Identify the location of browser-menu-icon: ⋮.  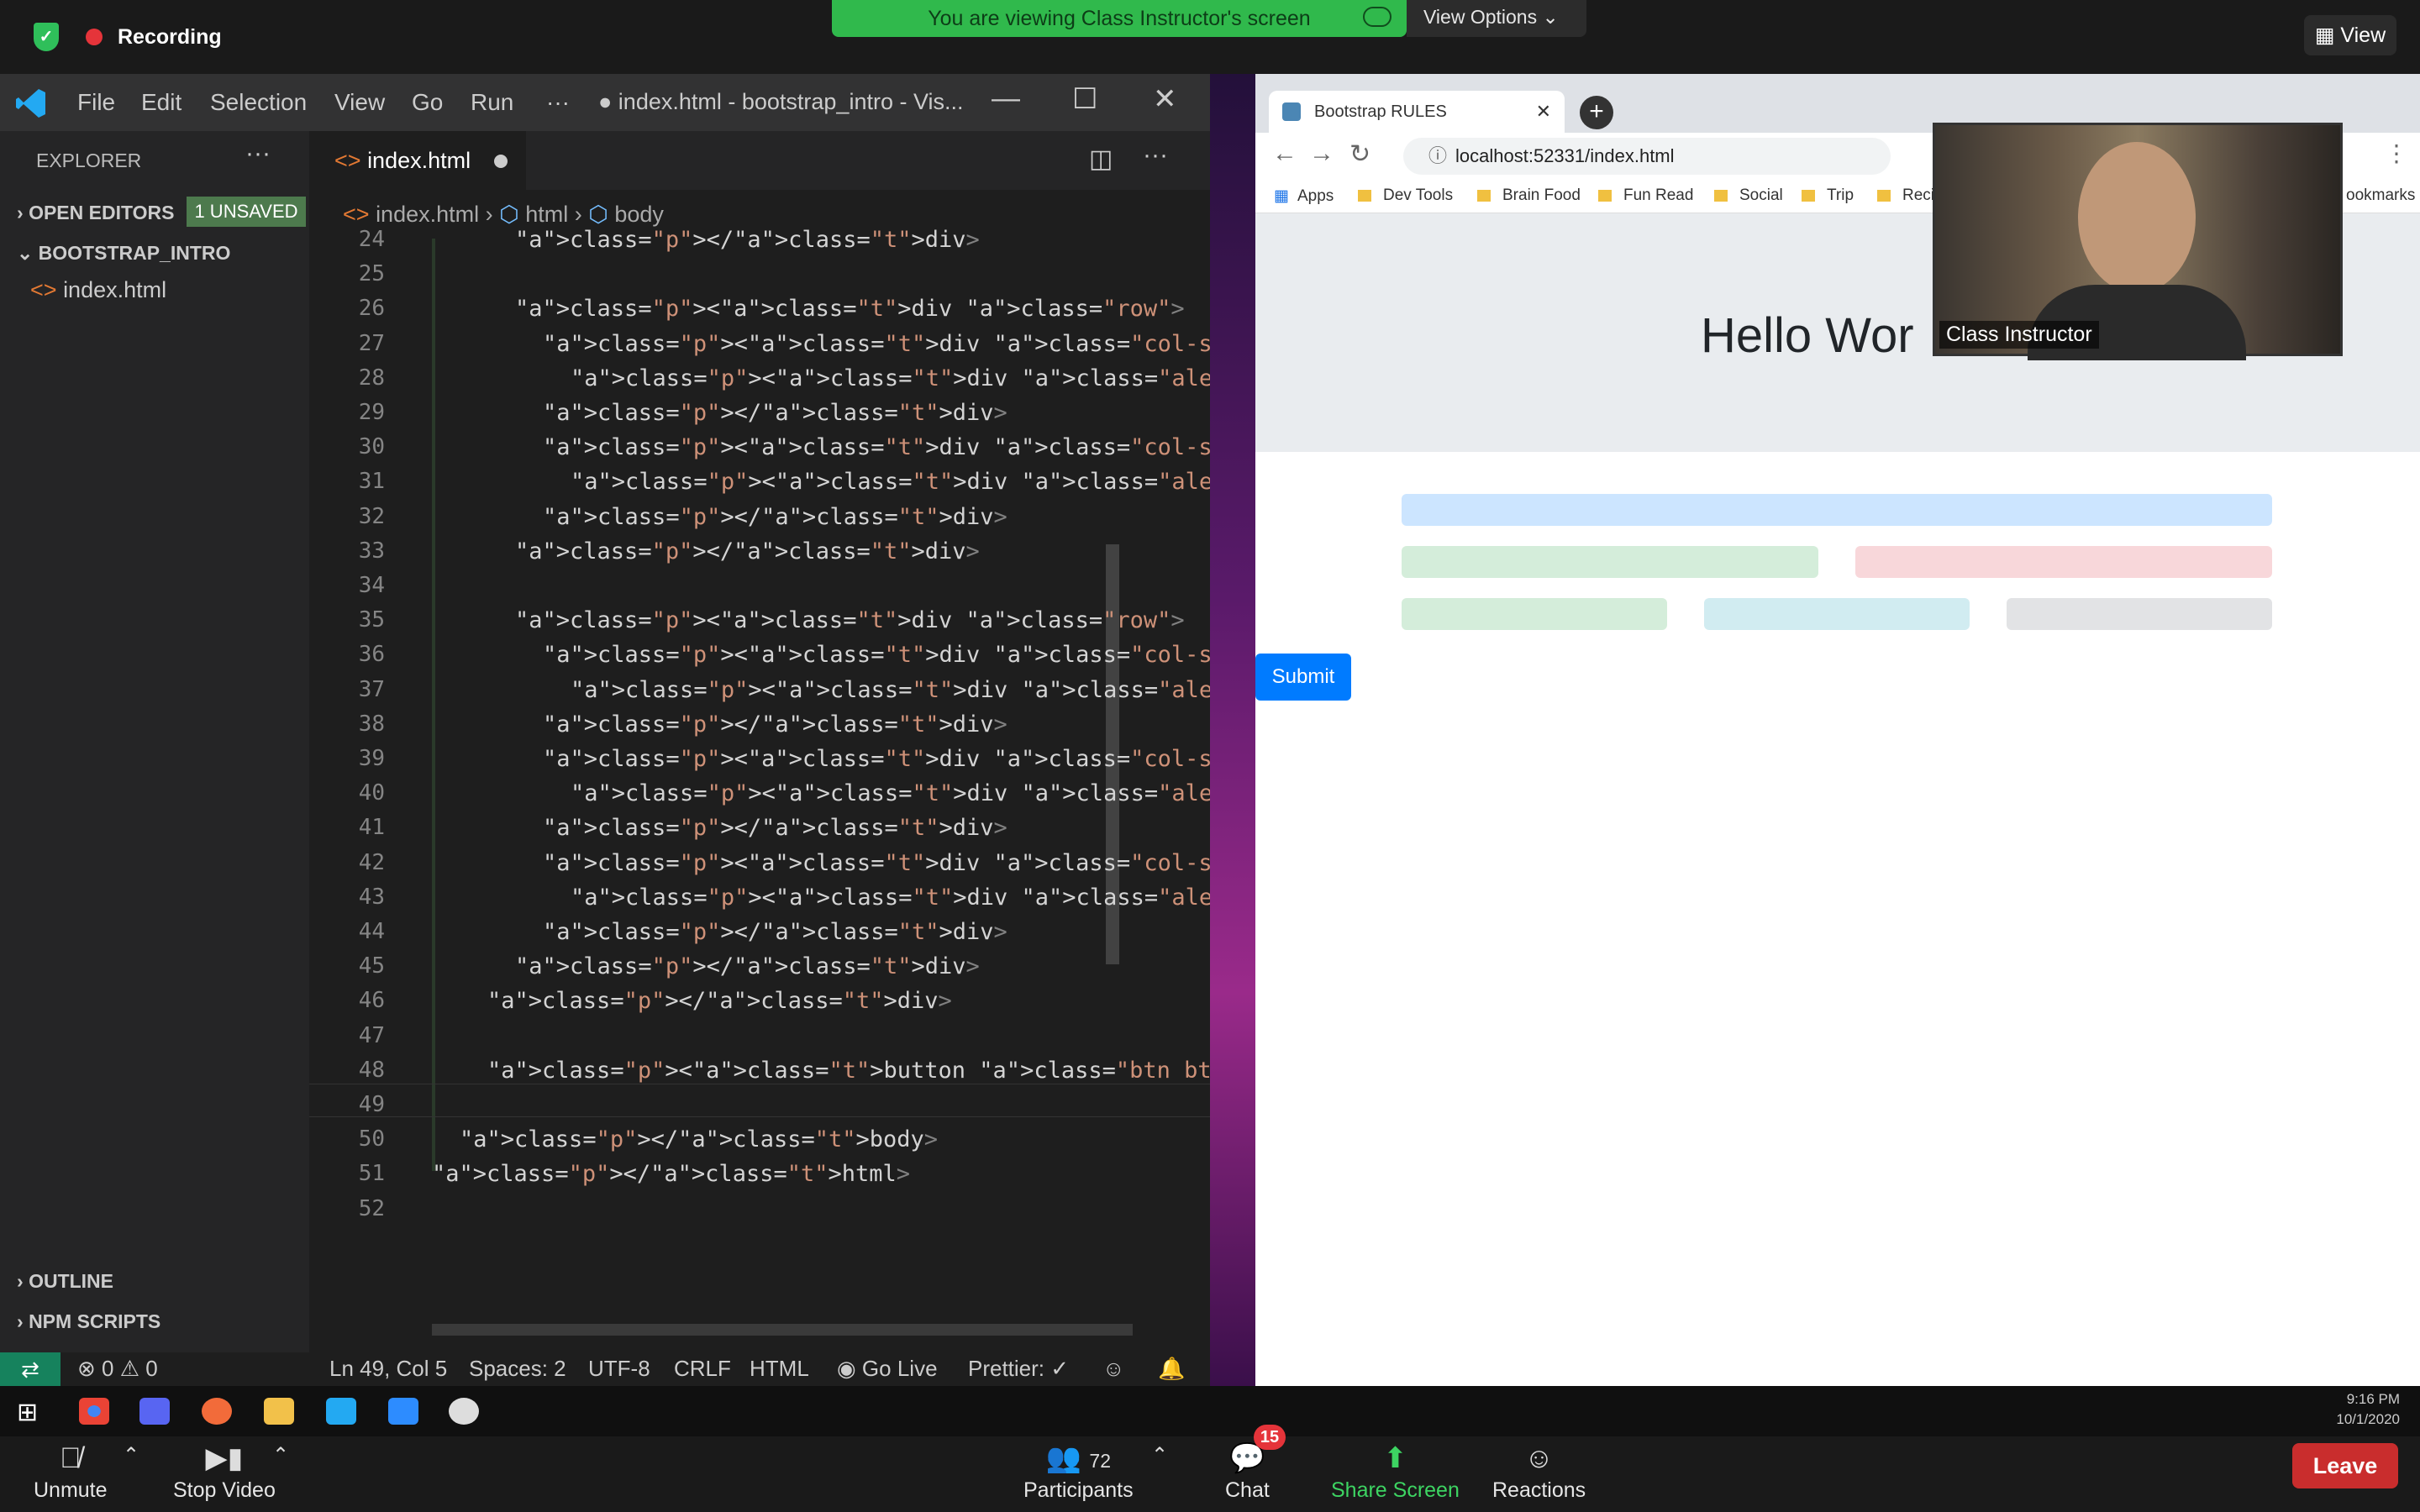
(2396, 153).